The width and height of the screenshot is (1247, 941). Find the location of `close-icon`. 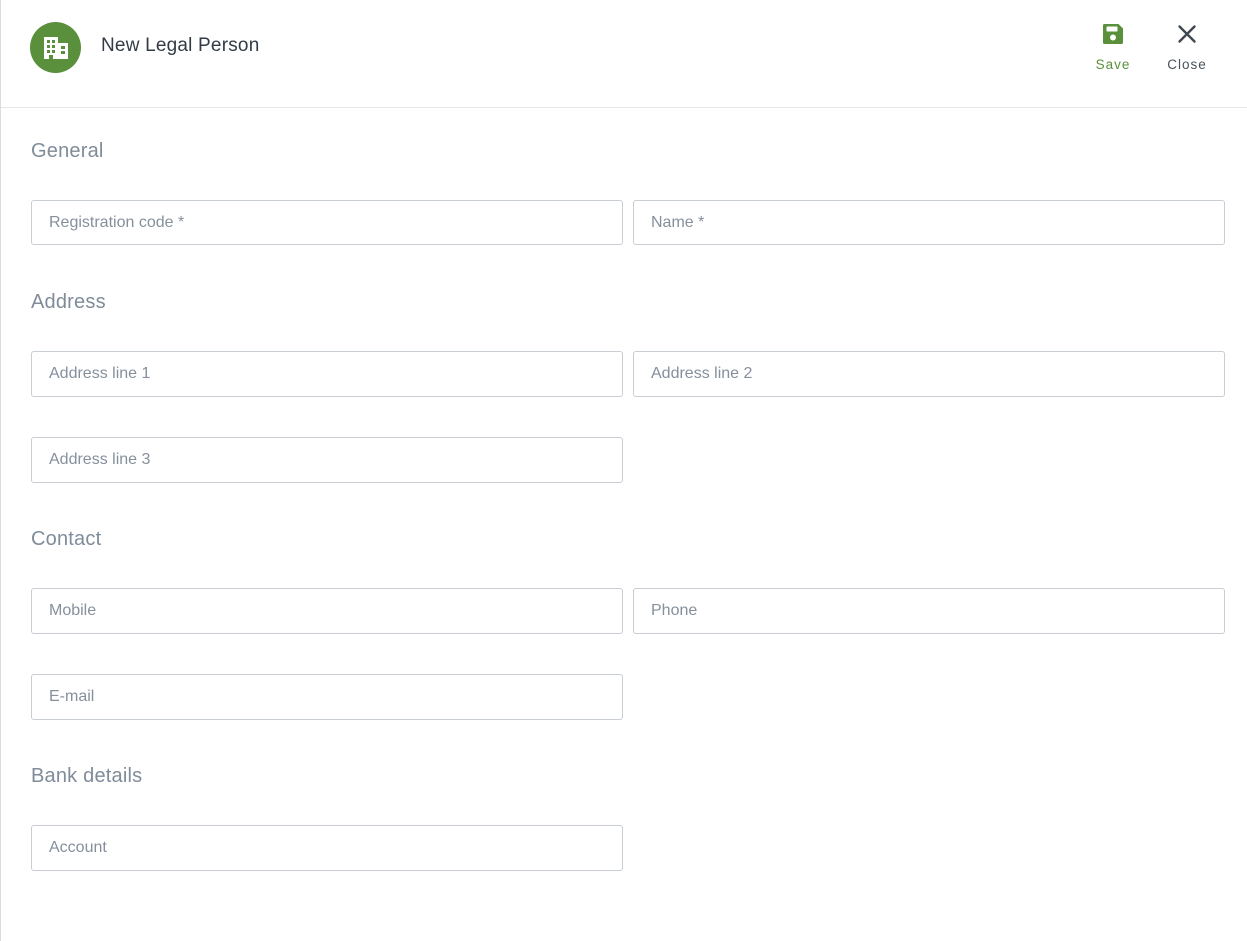

close-icon is located at coordinates (1187, 36).